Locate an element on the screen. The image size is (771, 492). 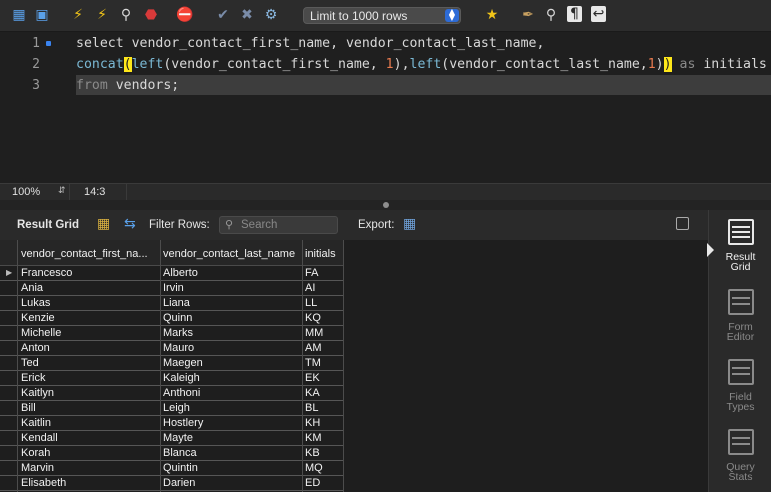
stepper-icon: ⇵ is located at coordinates (62, 191).